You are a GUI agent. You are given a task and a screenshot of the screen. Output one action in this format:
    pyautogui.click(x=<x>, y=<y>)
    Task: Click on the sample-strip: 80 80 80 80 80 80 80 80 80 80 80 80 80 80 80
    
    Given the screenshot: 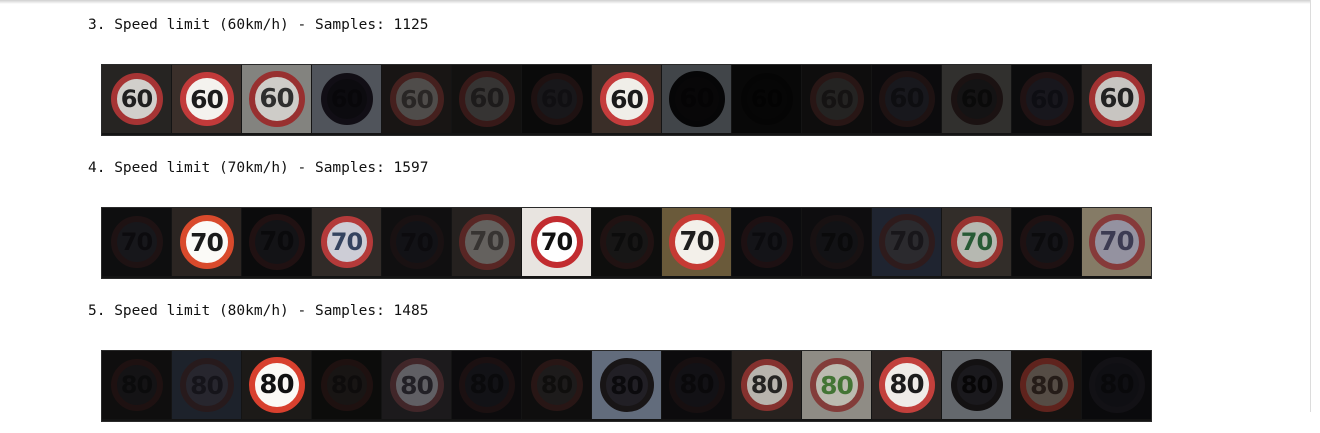 What is the action you would take?
    pyautogui.click(x=626, y=386)
    